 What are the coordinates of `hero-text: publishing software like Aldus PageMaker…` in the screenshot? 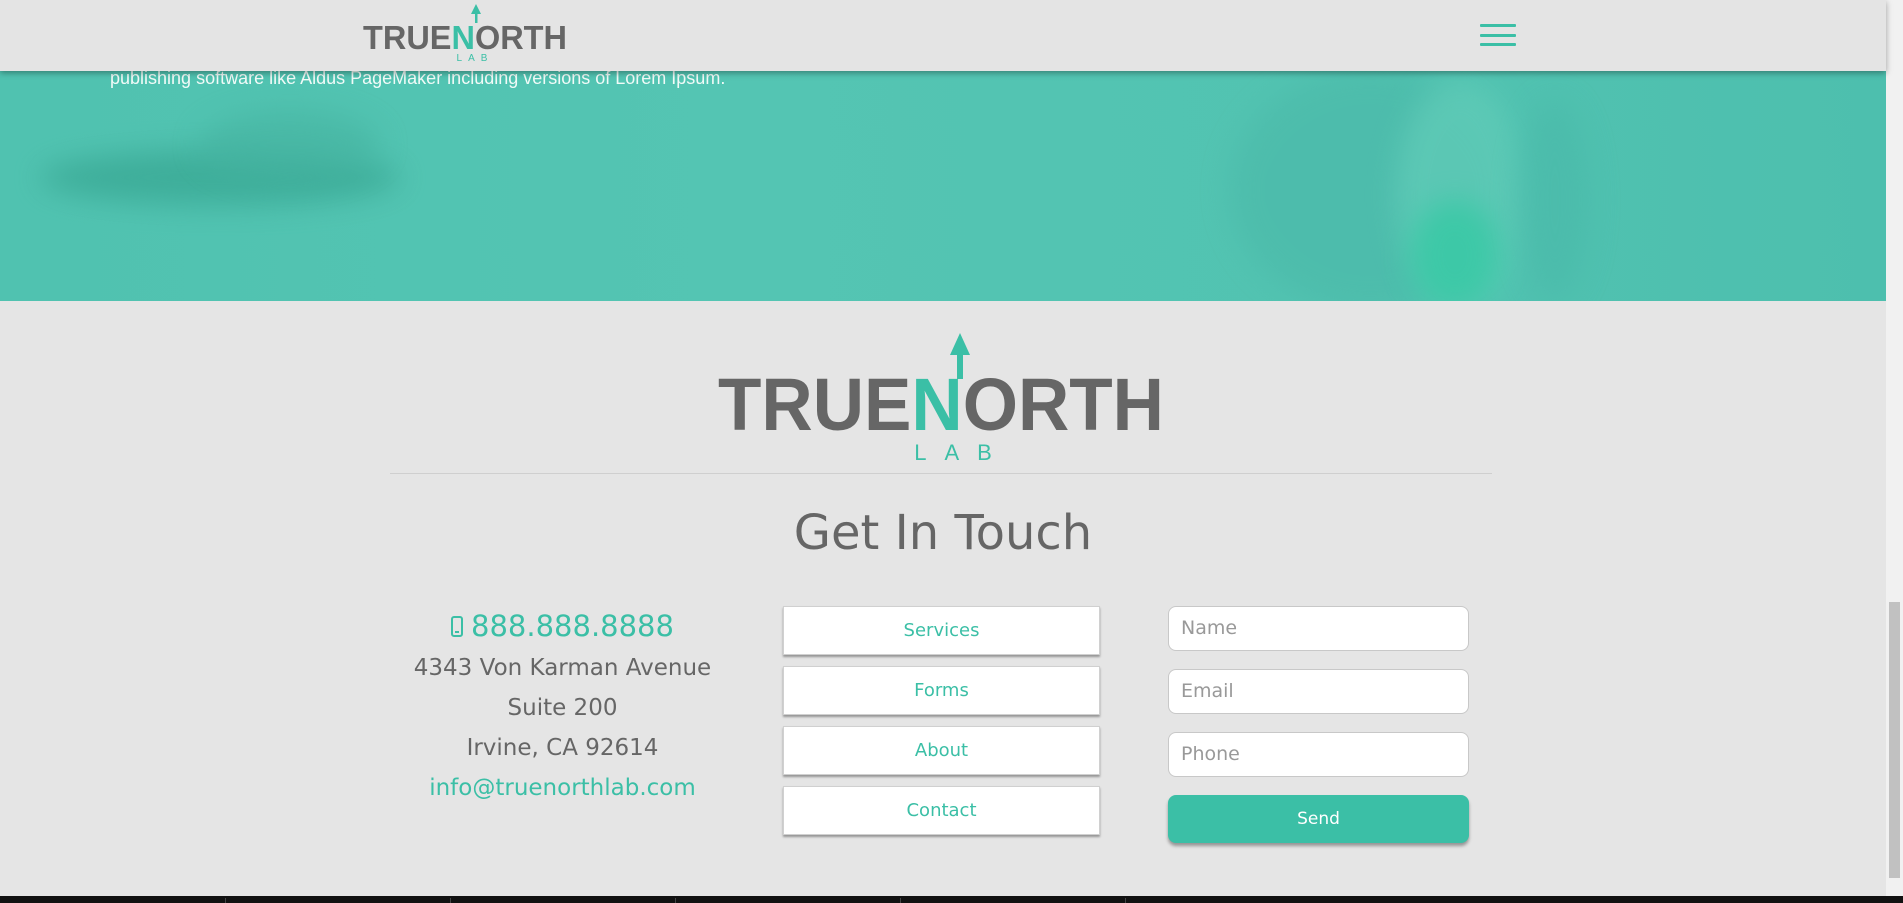 It's located at (418, 78).